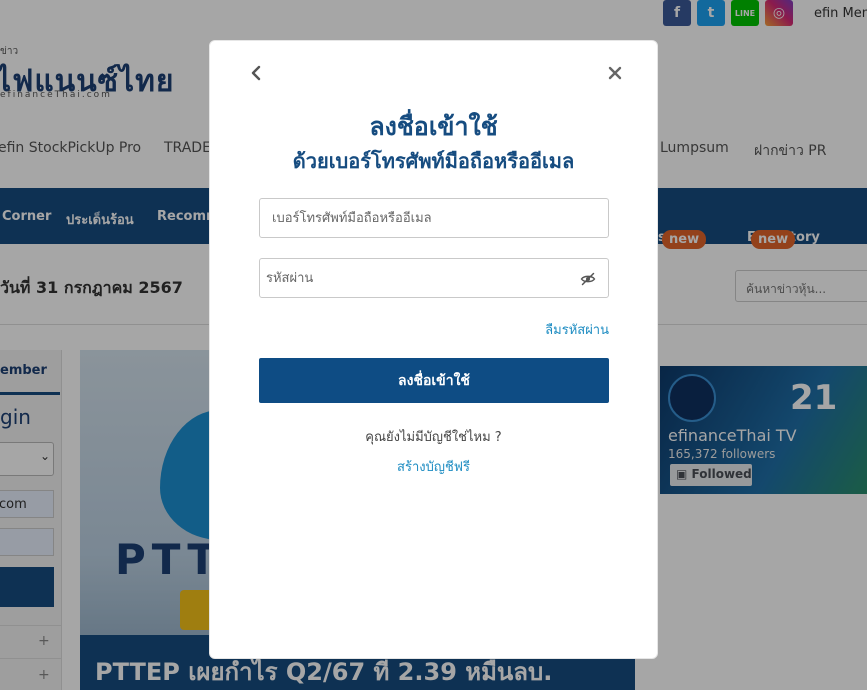  Describe the element at coordinates (433, 466) in the screenshot. I see `create-account-link: สร้างบัญชีฟรี` at that location.